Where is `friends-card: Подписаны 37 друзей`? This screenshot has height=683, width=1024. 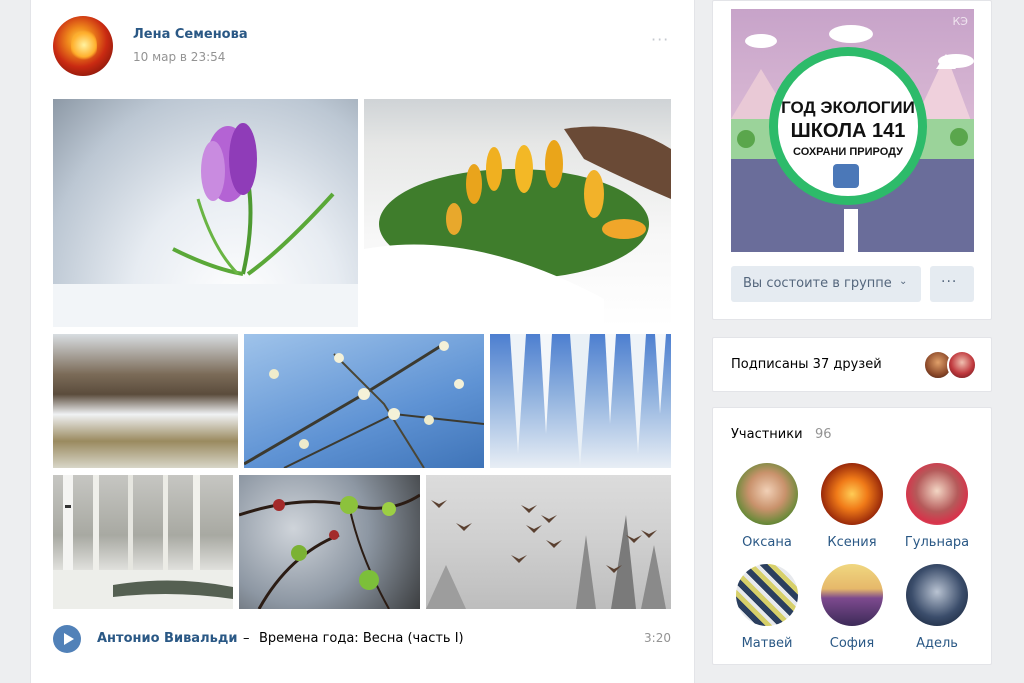 friends-card: Подписаны 37 друзей is located at coordinates (852, 364).